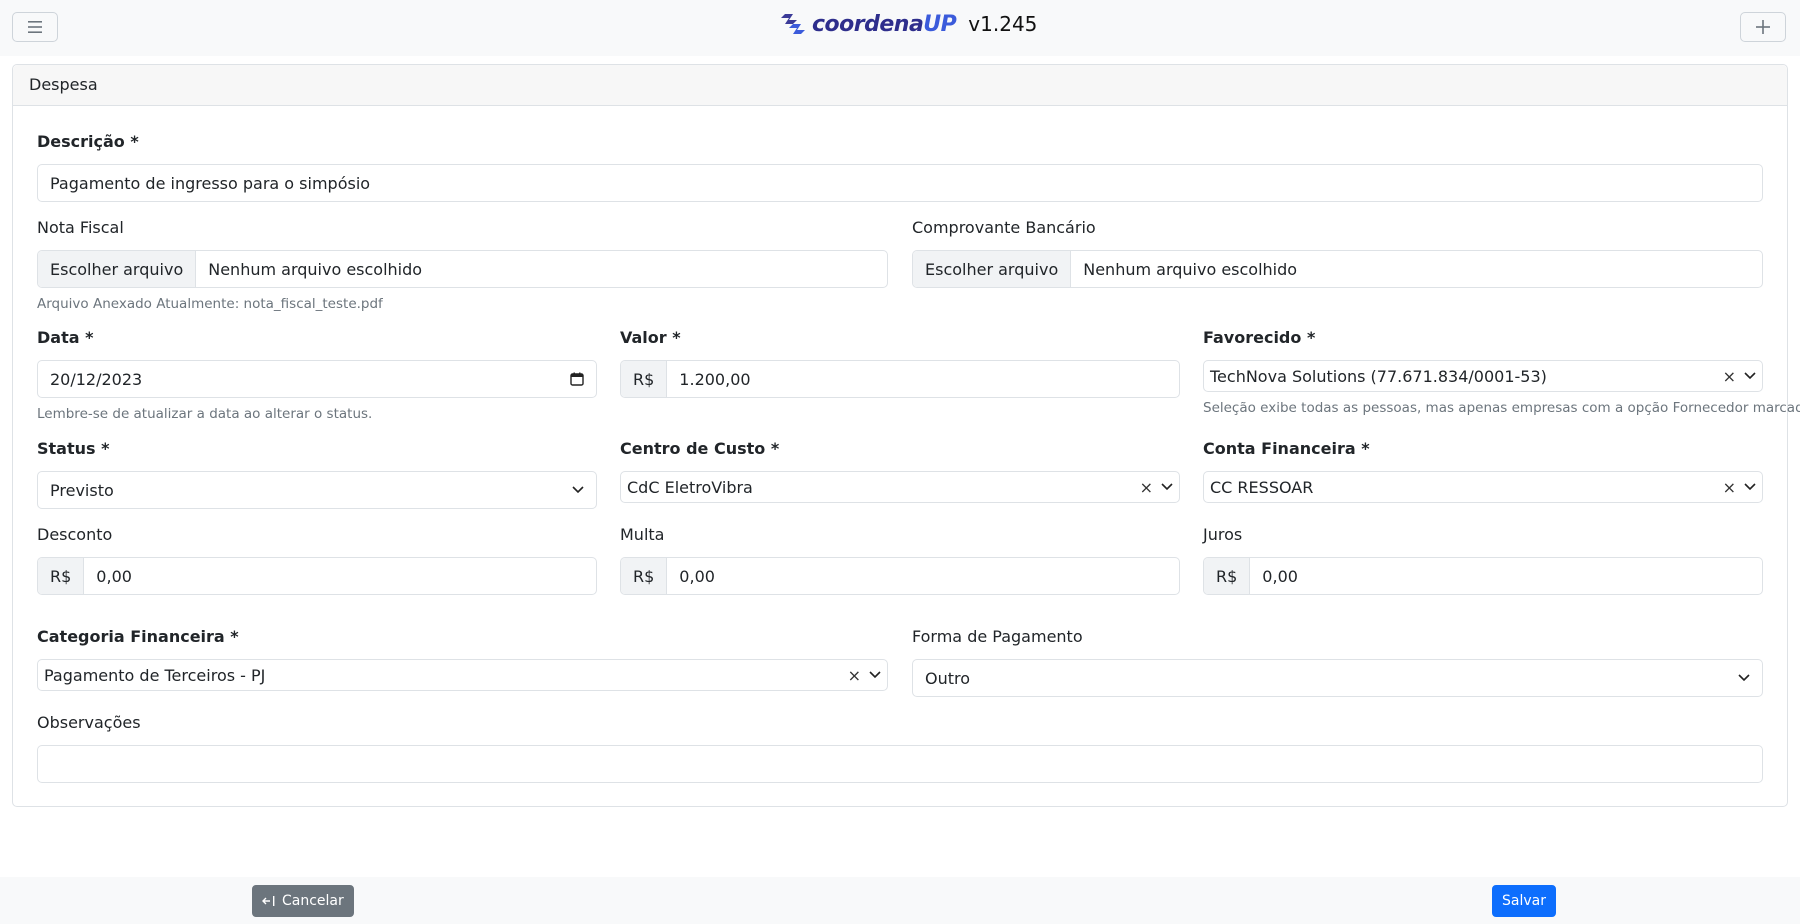 The width and height of the screenshot is (1800, 924). What do you see at coordinates (1286, 448) in the screenshot?
I see `conta-financeira-label: Conta Financeira *` at bounding box center [1286, 448].